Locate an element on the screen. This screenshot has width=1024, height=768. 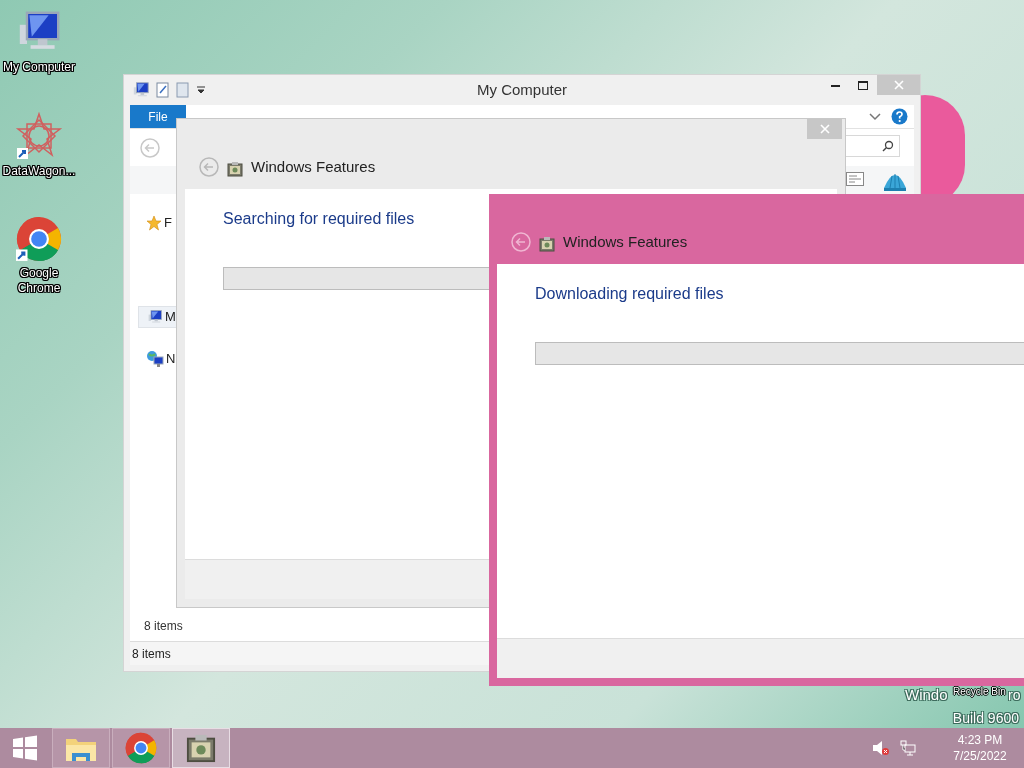
os-version-text: ro is located at coordinates (1014, 695).